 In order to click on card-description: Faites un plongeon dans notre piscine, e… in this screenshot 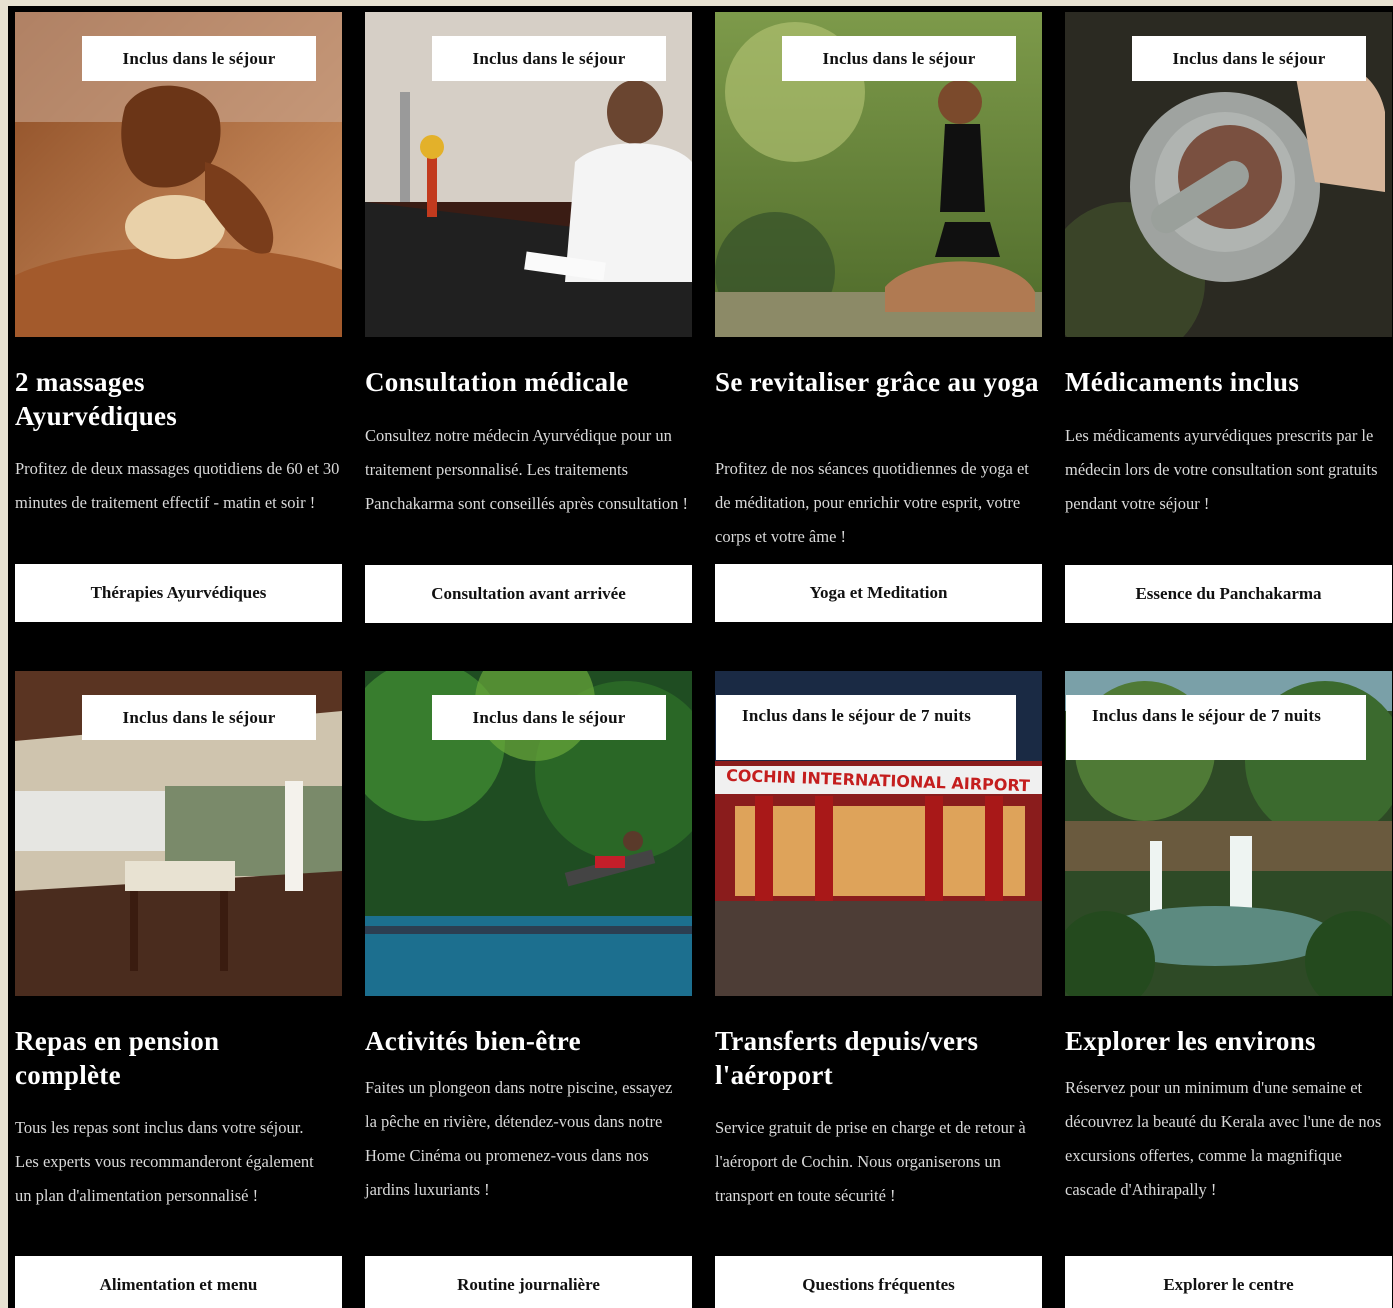, I will do `click(519, 1138)`.